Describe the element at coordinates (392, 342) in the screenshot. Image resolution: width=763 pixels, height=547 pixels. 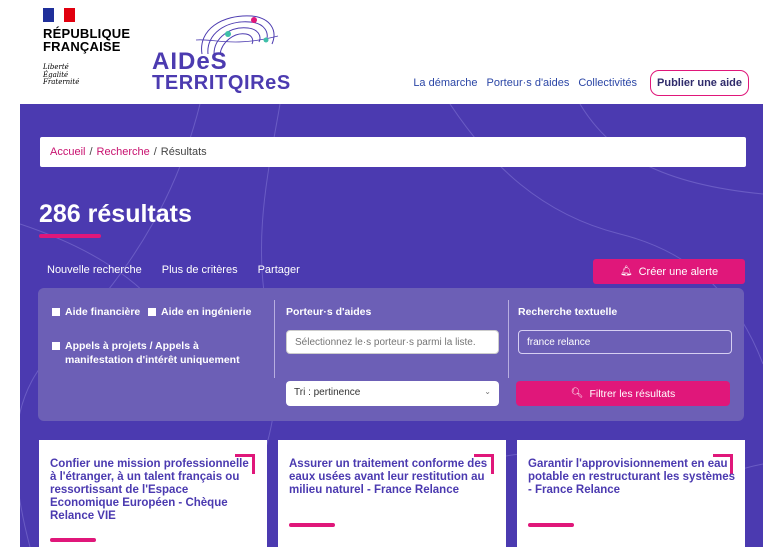
I see `porteurs-input` at that location.